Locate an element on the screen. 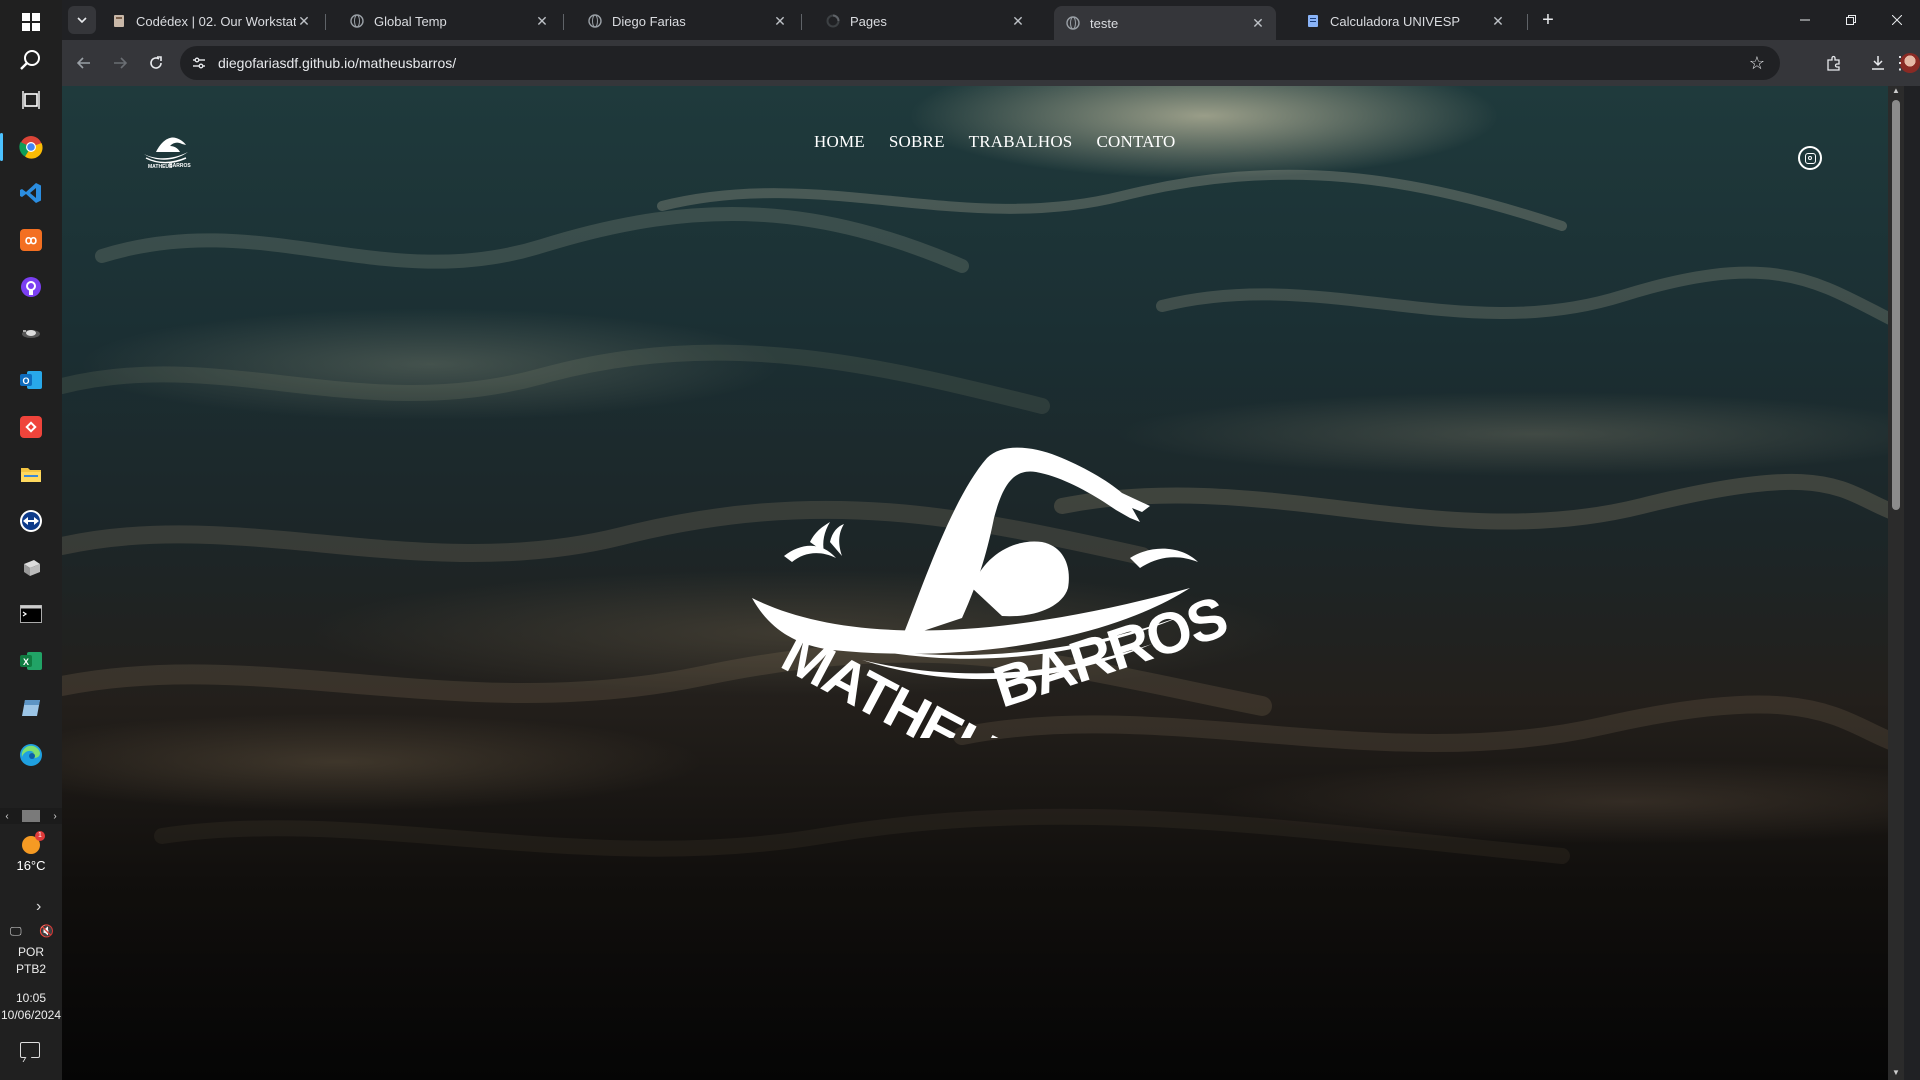  hero-logo-swimmer: MATHEUS BARROS is located at coordinates (992, 592).